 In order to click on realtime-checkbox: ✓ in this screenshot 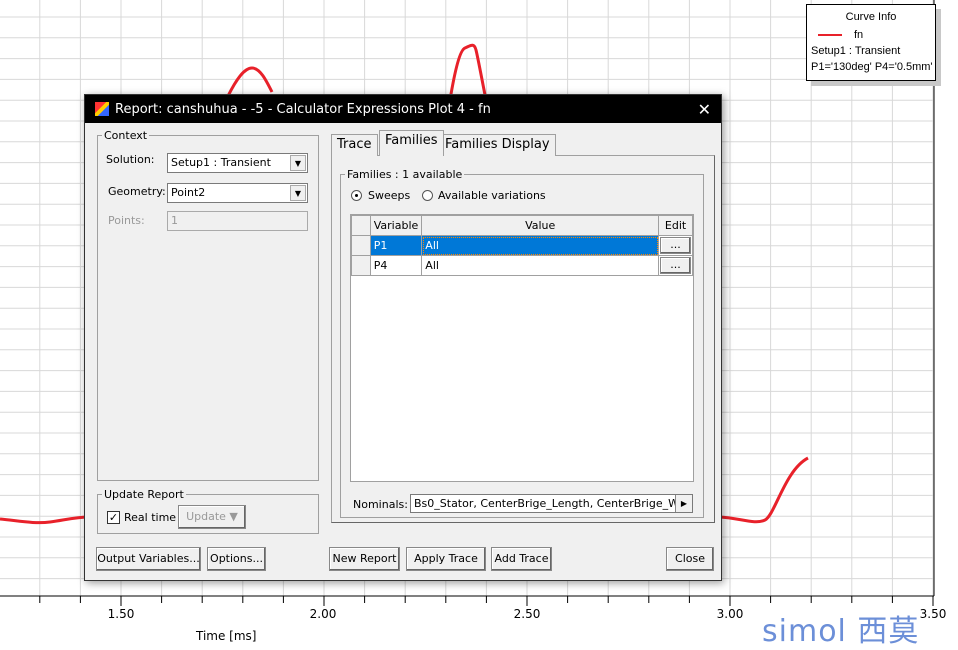, I will do `click(113, 517)`.